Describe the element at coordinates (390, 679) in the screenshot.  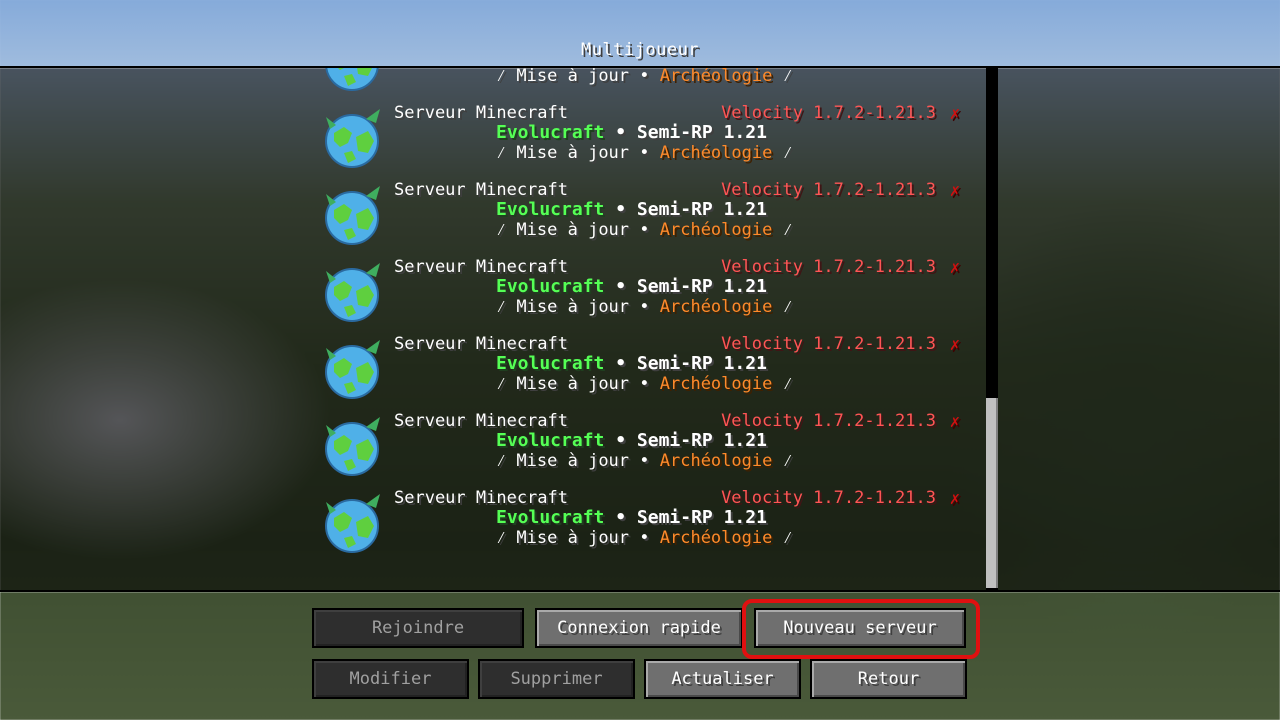
I see `edit-button: Modifier` at that location.